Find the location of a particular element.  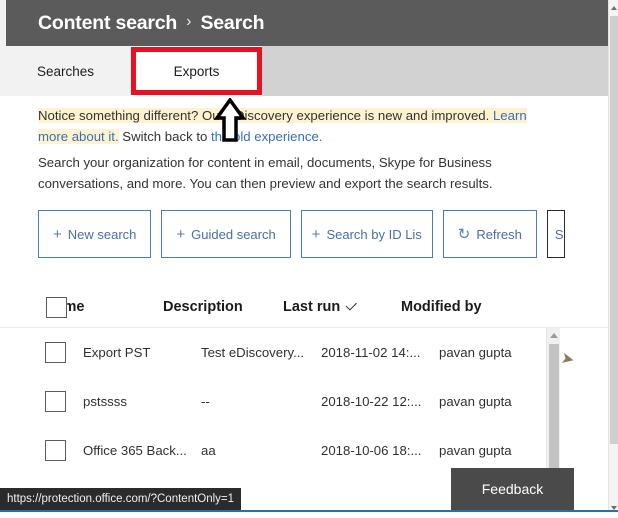

column-header-modified-by: Modified by is located at coordinates (466, 307).